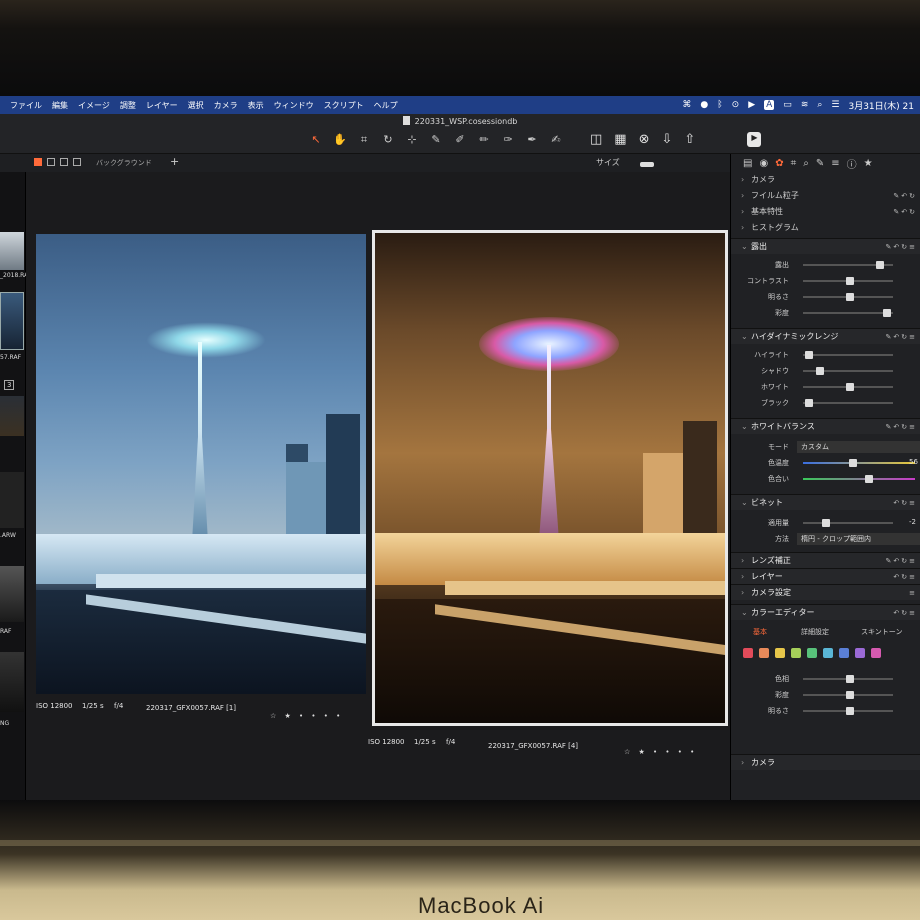  Describe the element at coordinates (805, 105) in the screenshot. I see `wifi-icon: ≋` at that location.